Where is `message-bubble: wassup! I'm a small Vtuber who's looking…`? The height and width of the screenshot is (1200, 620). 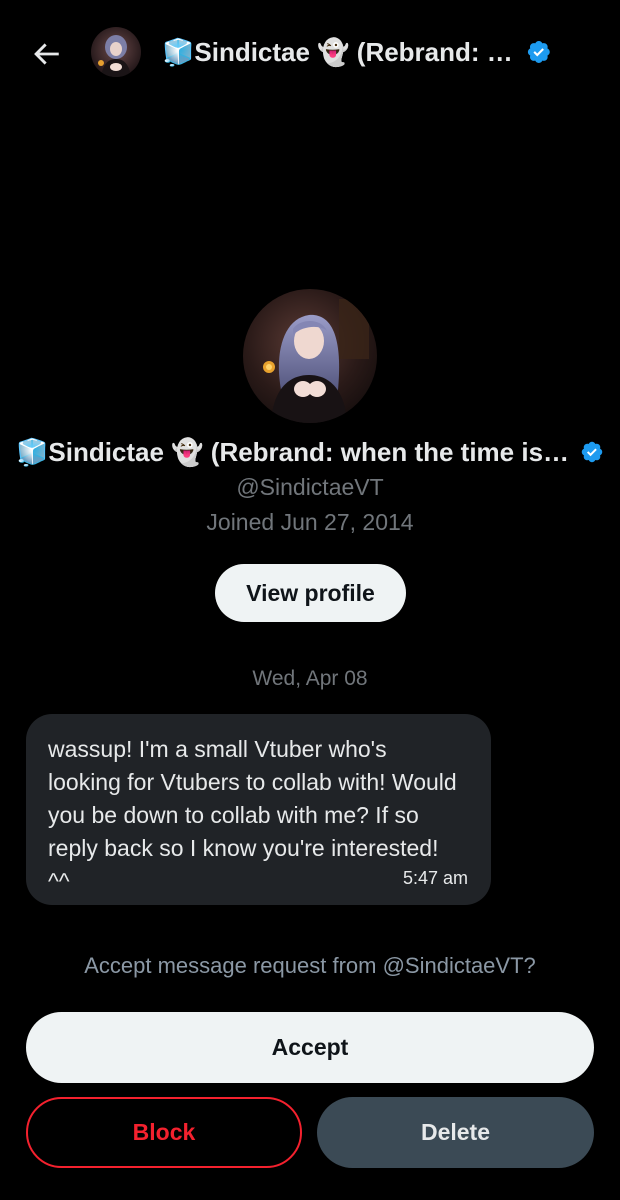
message-bubble: wassup! I'm a small Vtuber who's looking… is located at coordinates (258, 809).